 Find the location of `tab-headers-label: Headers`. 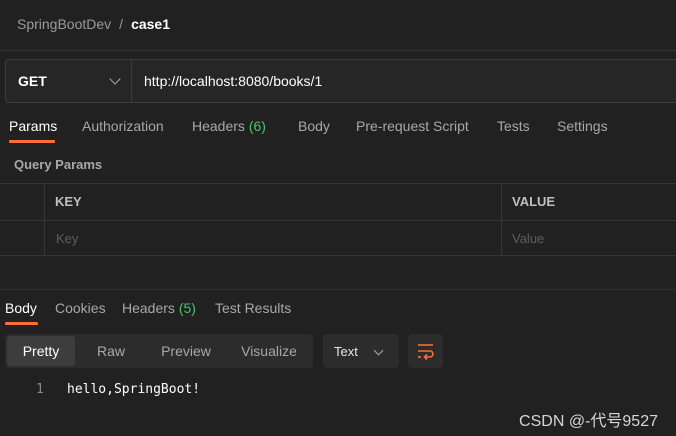

tab-headers-label: Headers is located at coordinates (218, 126).